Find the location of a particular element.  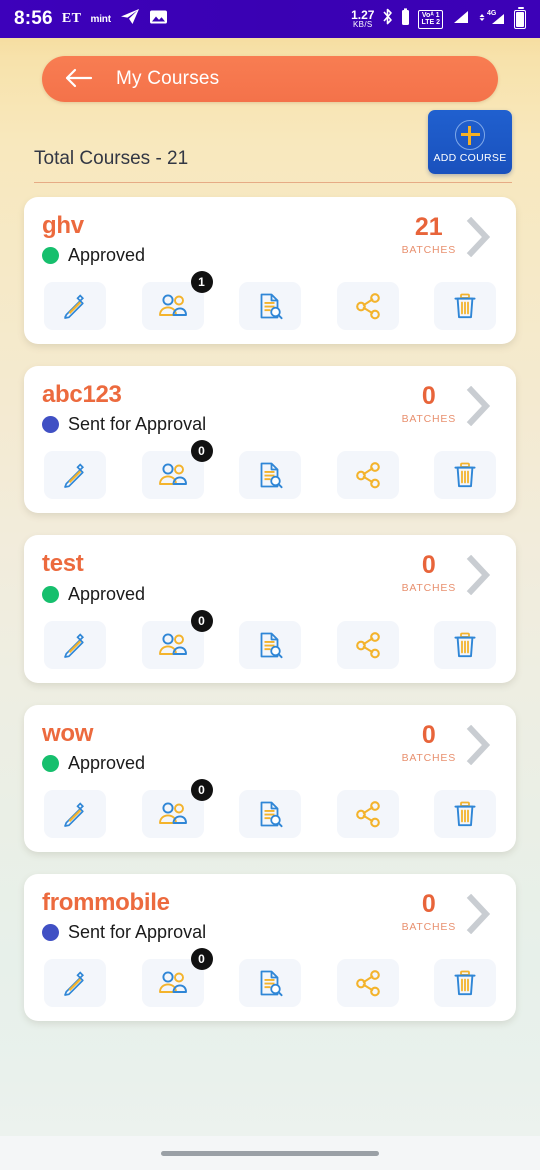

course-card-info: abc123 Sent for Approval is located at coordinates (222, 408).